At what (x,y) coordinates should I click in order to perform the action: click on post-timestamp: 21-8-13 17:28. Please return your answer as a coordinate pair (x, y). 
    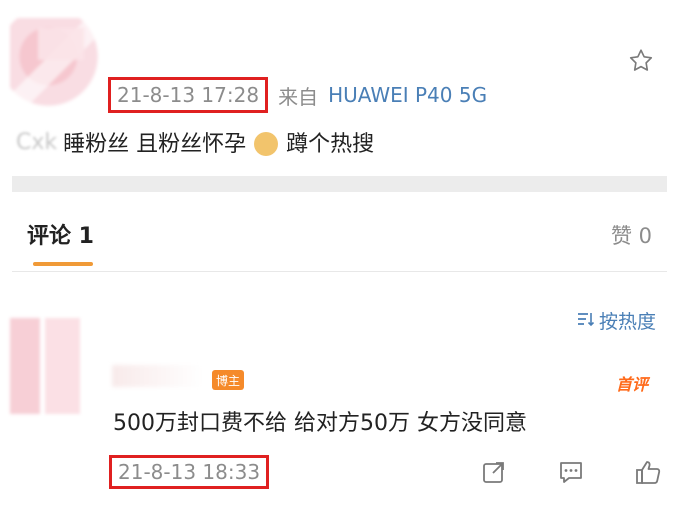
    Looking at the image, I should click on (188, 95).